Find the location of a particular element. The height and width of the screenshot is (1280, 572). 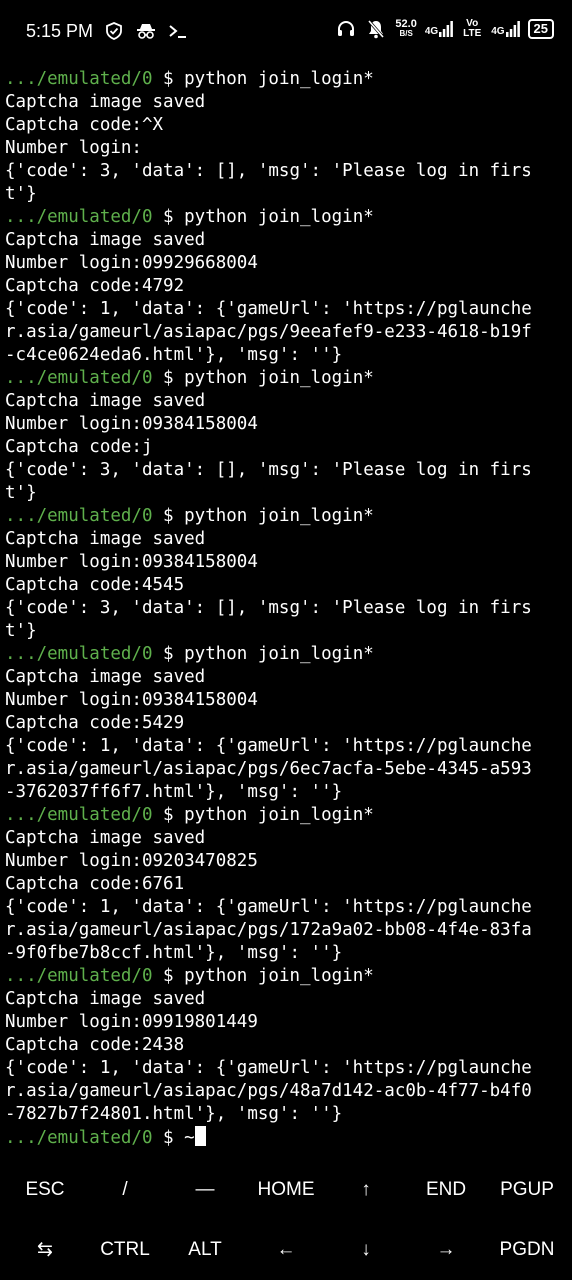

status-bar-right: 52.0 B/S 4G Vo LTE 4G 25 is located at coordinates (444, 29).